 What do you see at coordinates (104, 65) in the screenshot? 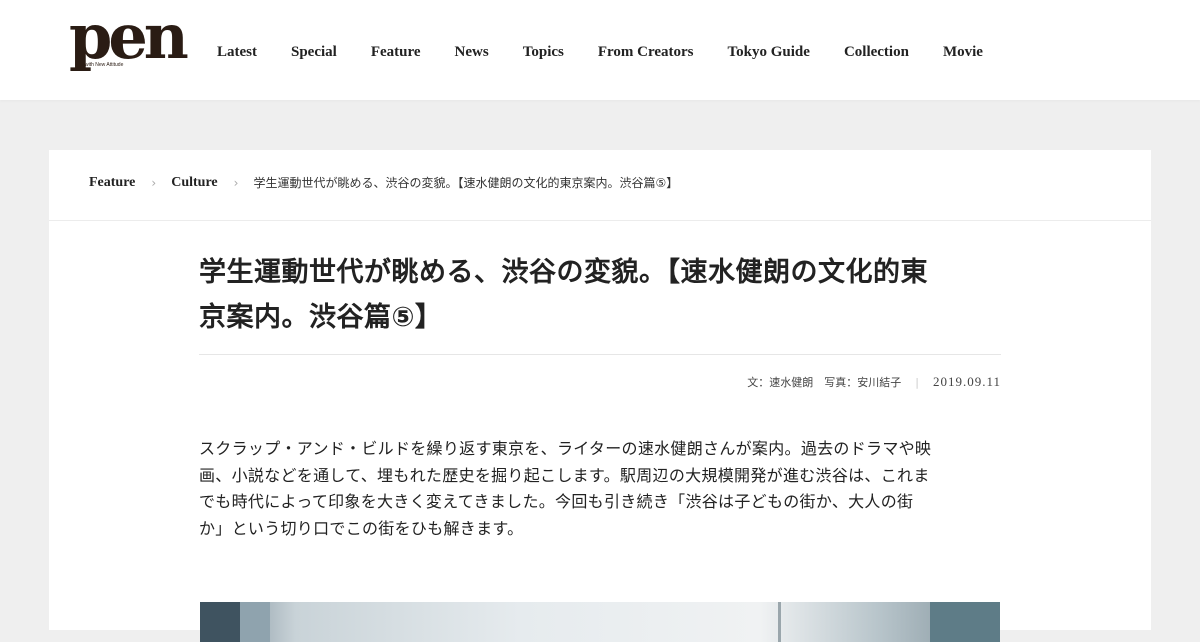
I see `logo-tagline: with New Attitude` at bounding box center [104, 65].